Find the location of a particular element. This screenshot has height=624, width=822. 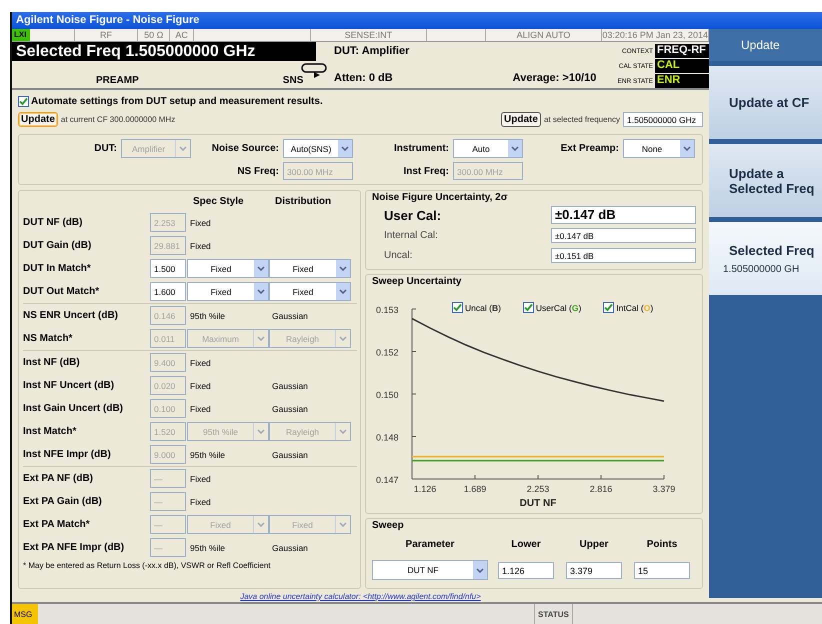

uncertainty-label: Uncal: is located at coordinates (398, 255).